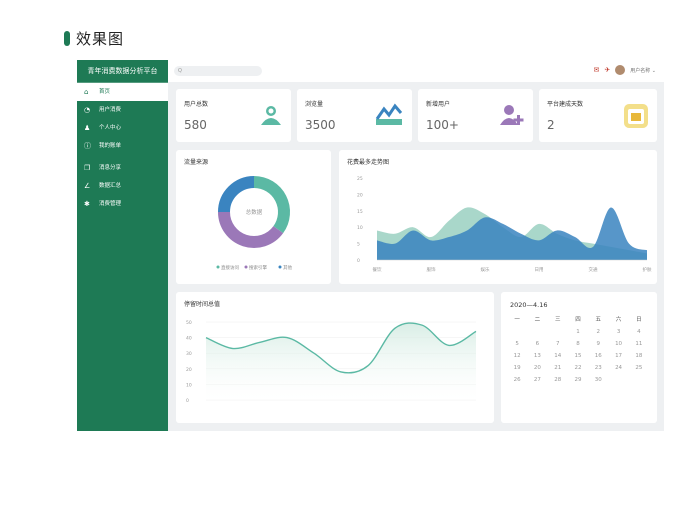 Image resolution: width=692 pixels, height=510 pixels. Describe the element at coordinates (639, 356) in the screenshot. I see `calendar-day: 18` at that location.